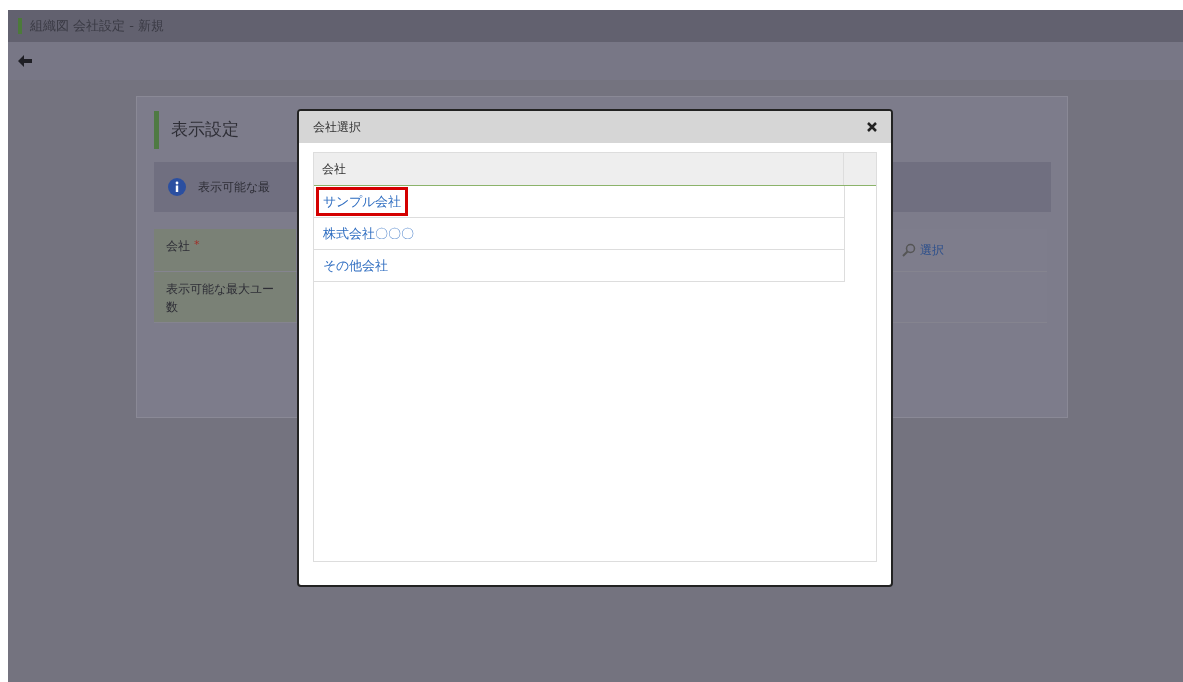 The width and height of the screenshot is (1183, 682). Describe the element at coordinates (178, 246) in the screenshot. I see `field-label: 会社` at that location.